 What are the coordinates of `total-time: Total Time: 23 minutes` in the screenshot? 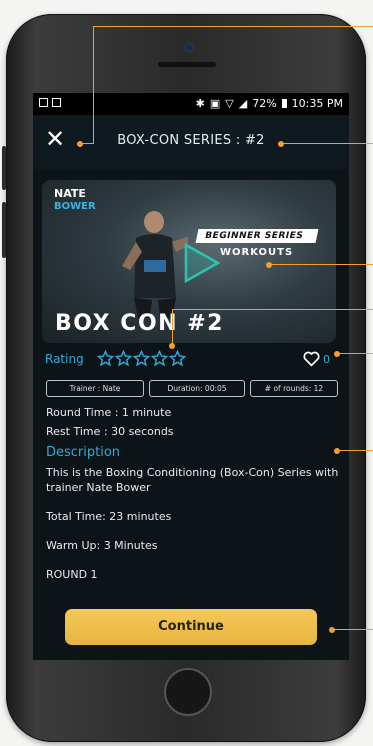 It's located at (109, 516).